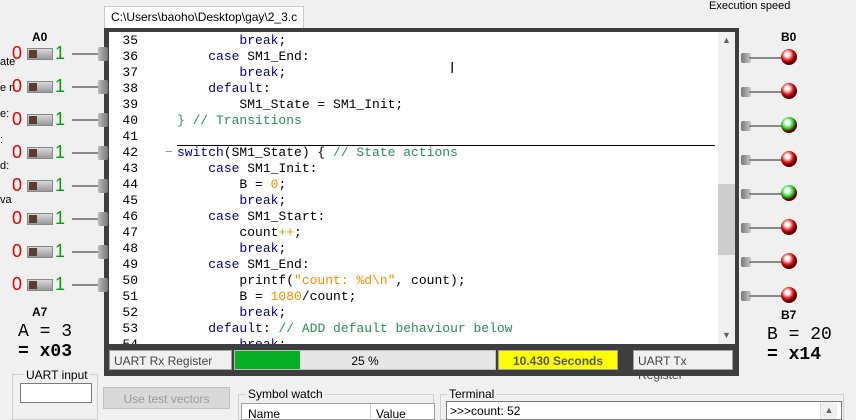 Image resolution: width=856 pixels, height=420 pixels. I want to click on editor-scroll-thumb, so click(726, 219).